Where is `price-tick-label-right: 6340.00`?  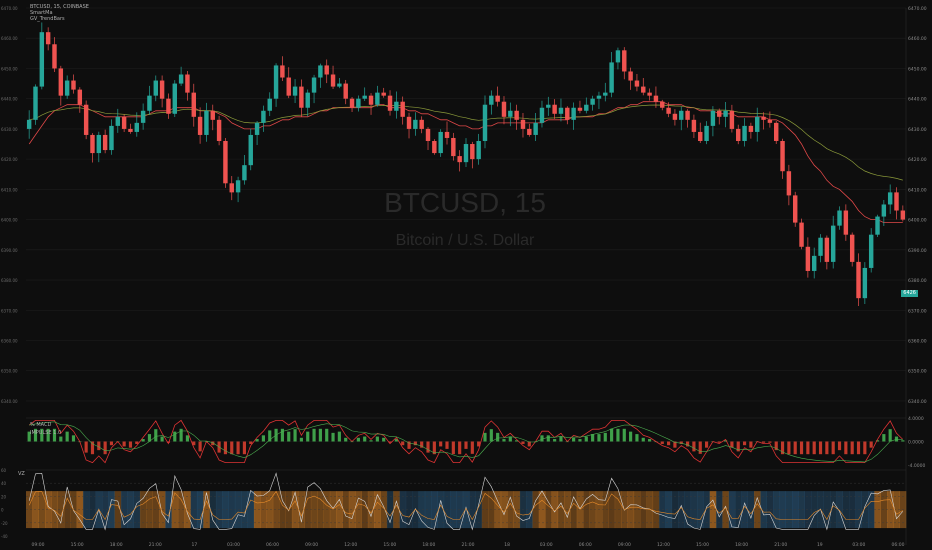 price-tick-label-right: 6340.00 is located at coordinates (917, 402).